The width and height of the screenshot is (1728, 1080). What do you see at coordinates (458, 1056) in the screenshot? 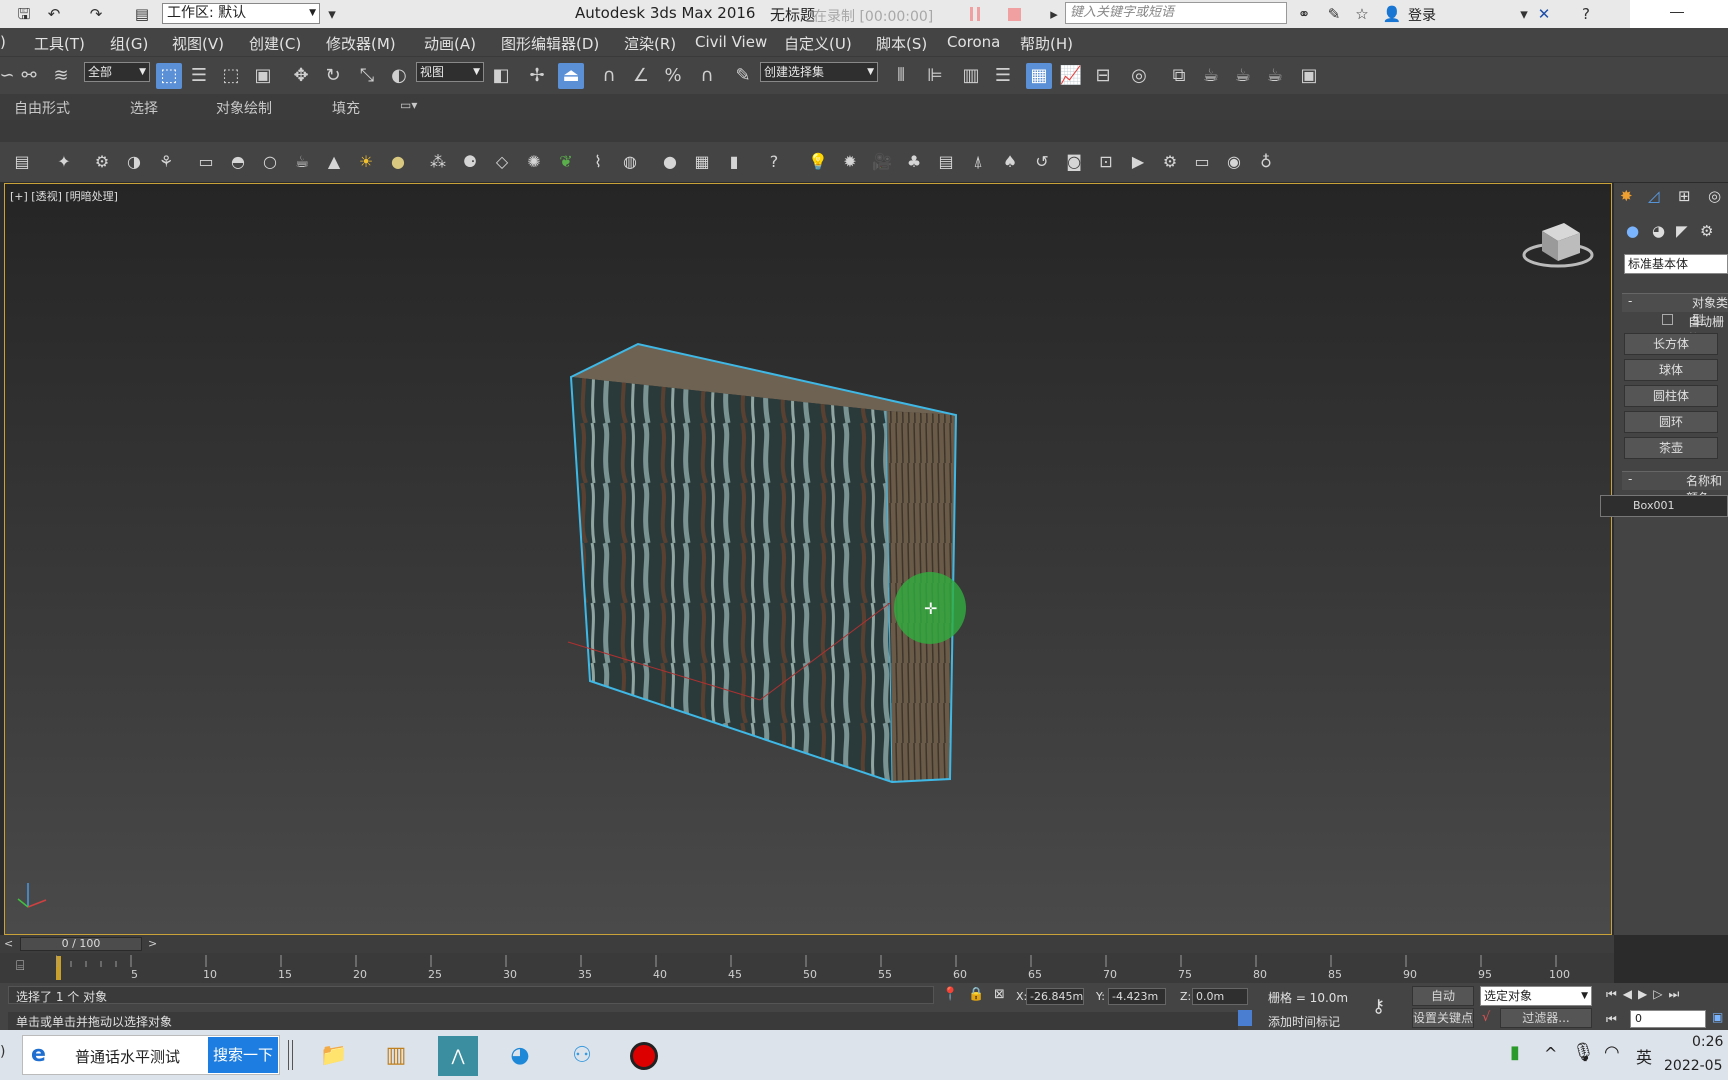
I see `3ds-max-app-icon: ⋀` at bounding box center [458, 1056].